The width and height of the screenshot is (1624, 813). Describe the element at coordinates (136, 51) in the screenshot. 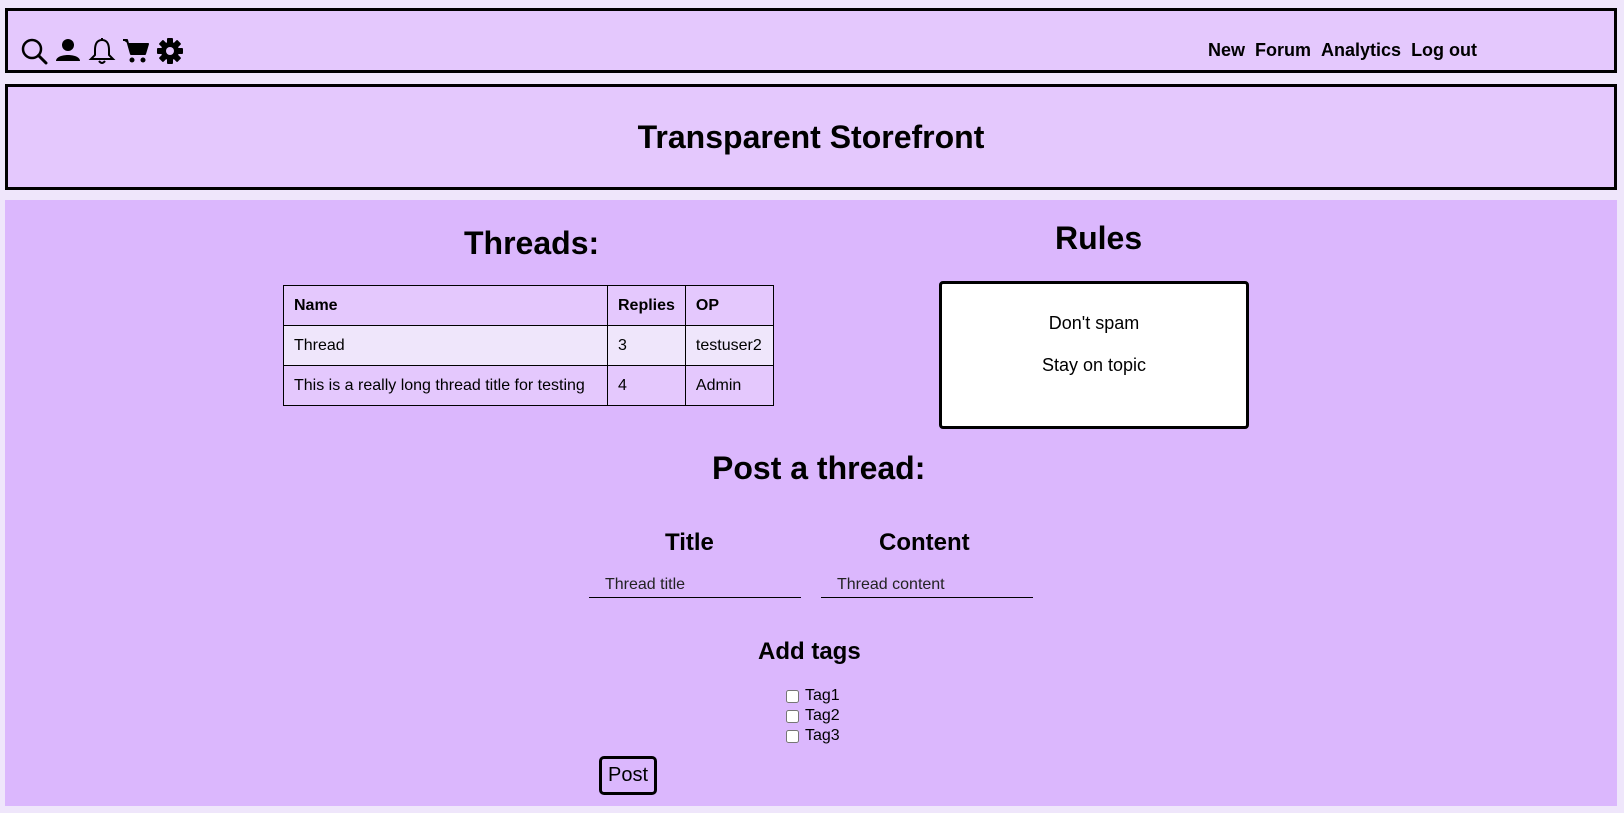

I see `cart-icon` at that location.